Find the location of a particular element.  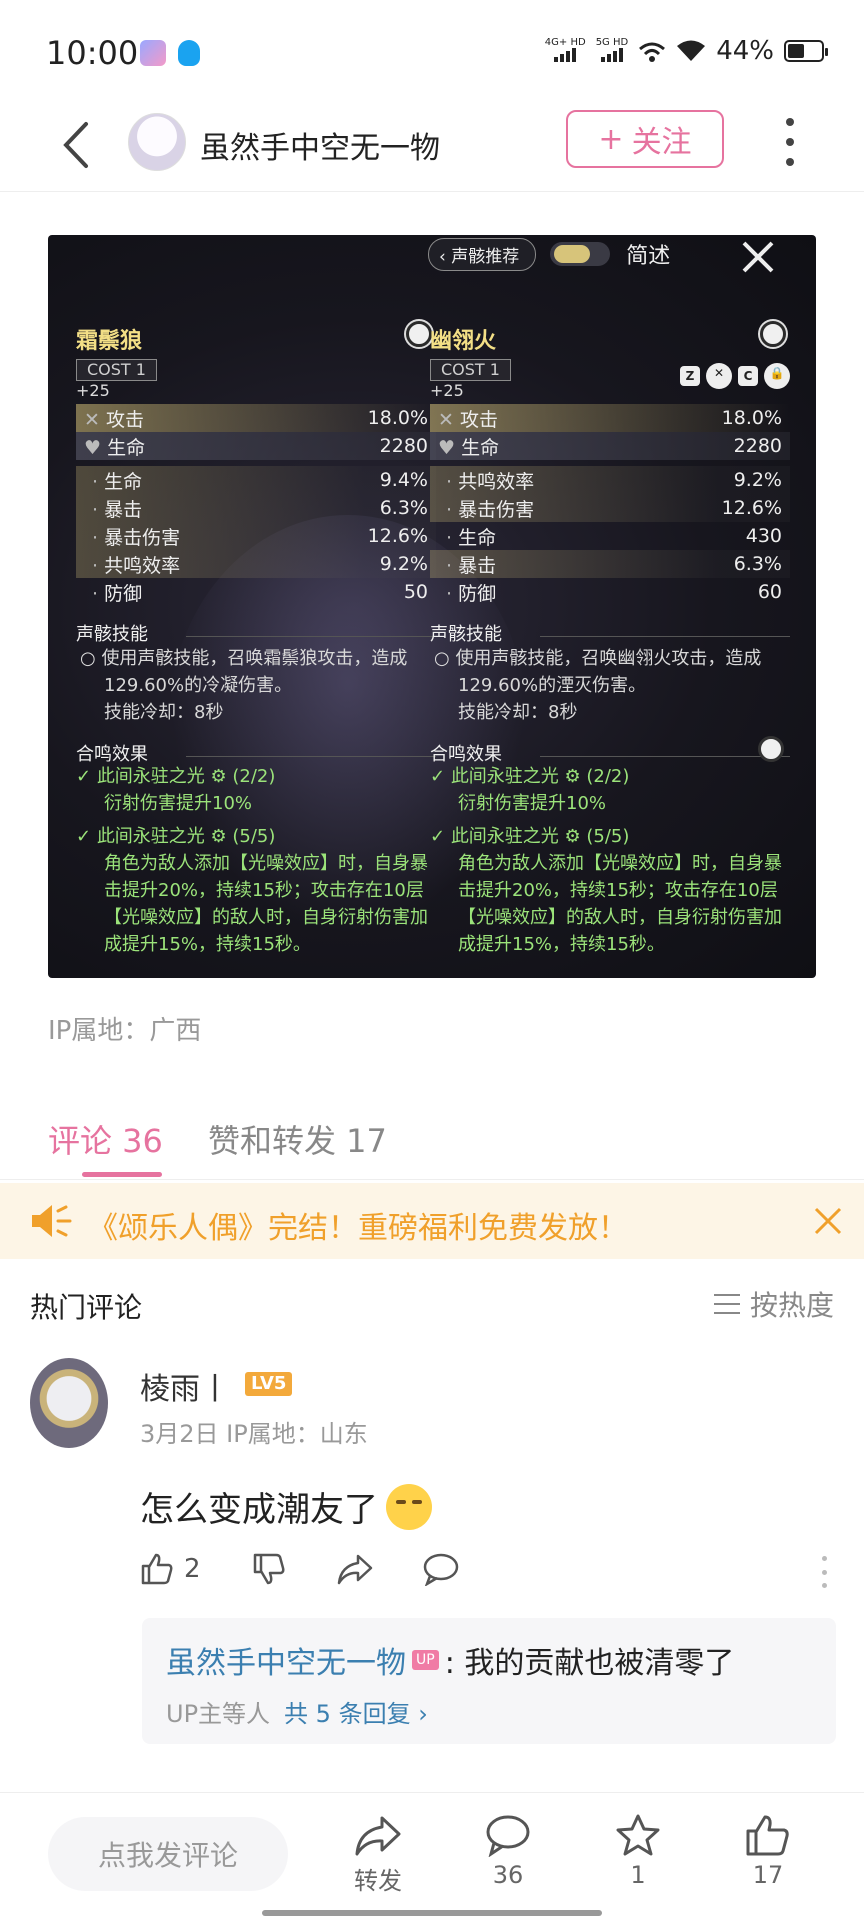

toggle-switch is located at coordinates (580, 254).